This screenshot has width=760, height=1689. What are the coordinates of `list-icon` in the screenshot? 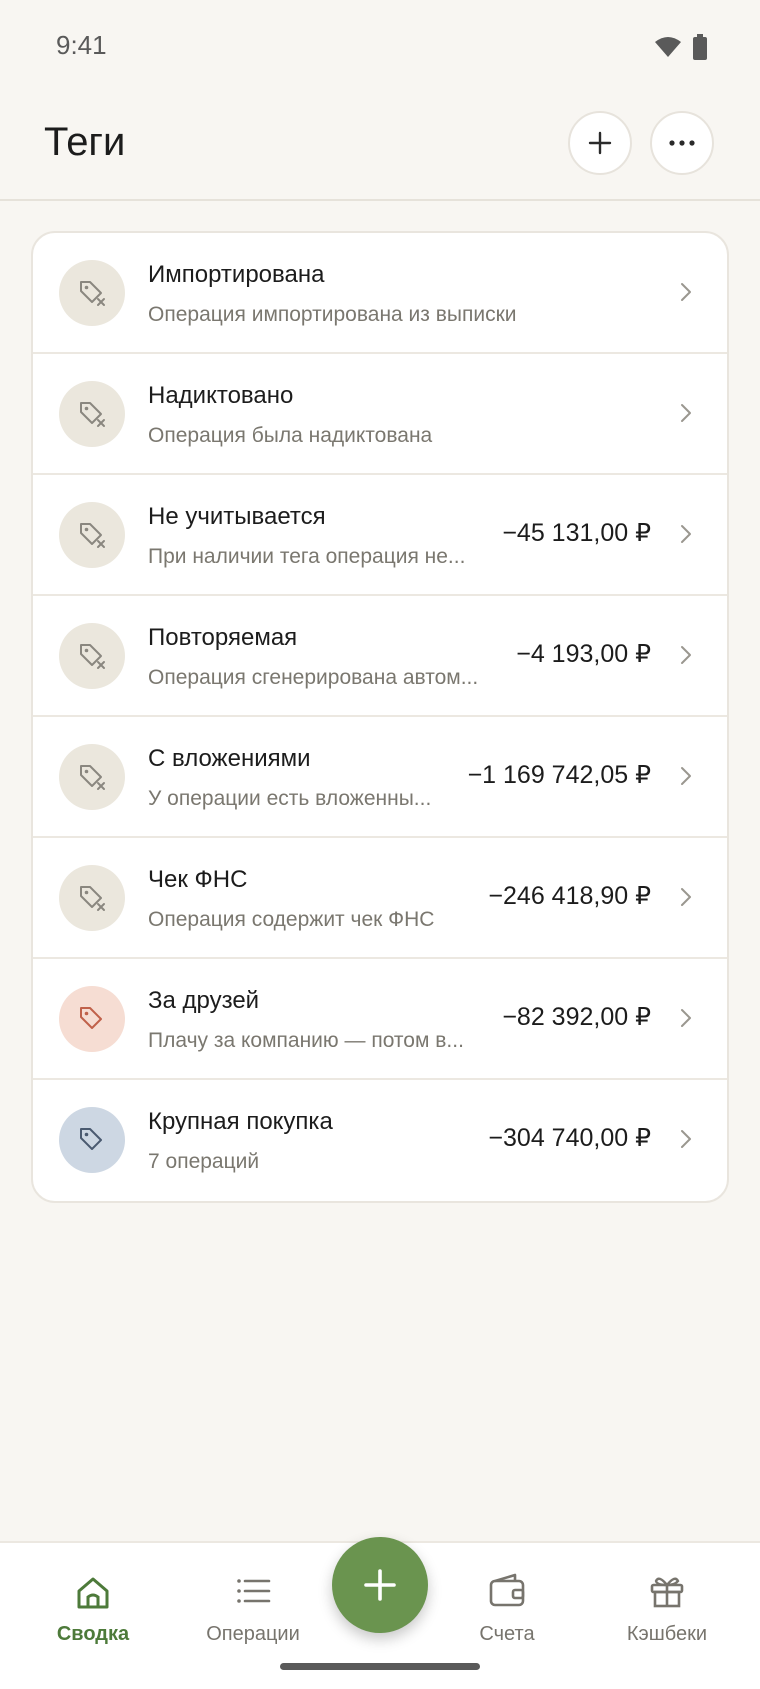 It's located at (254, 1591).